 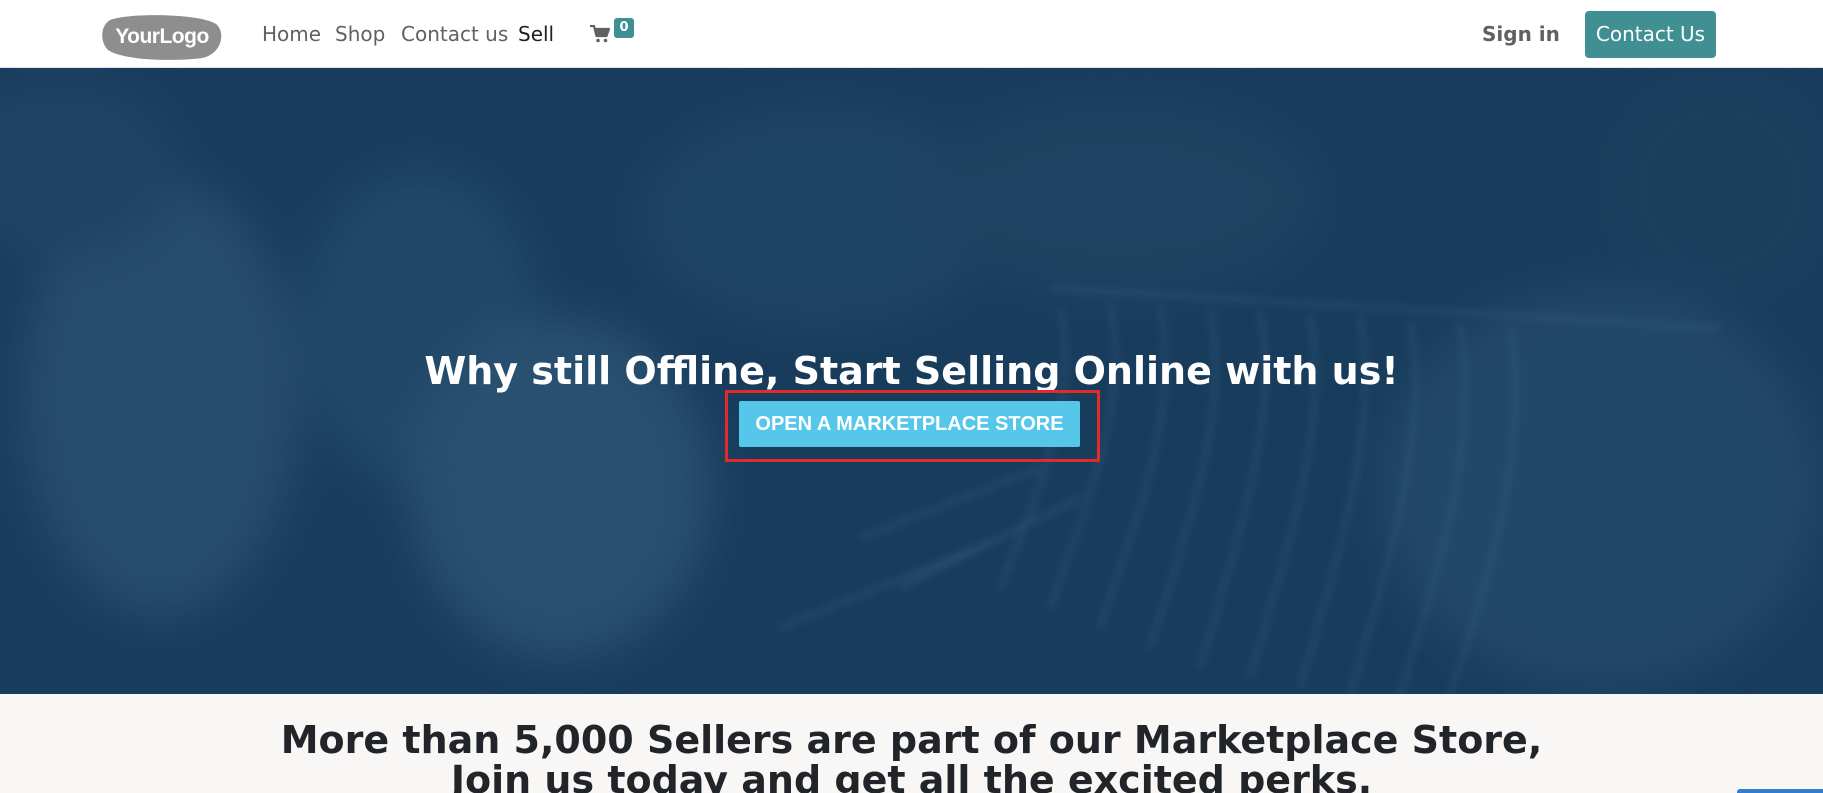 What do you see at coordinates (600, 34) in the screenshot?
I see `shopping-cart-icon` at bounding box center [600, 34].